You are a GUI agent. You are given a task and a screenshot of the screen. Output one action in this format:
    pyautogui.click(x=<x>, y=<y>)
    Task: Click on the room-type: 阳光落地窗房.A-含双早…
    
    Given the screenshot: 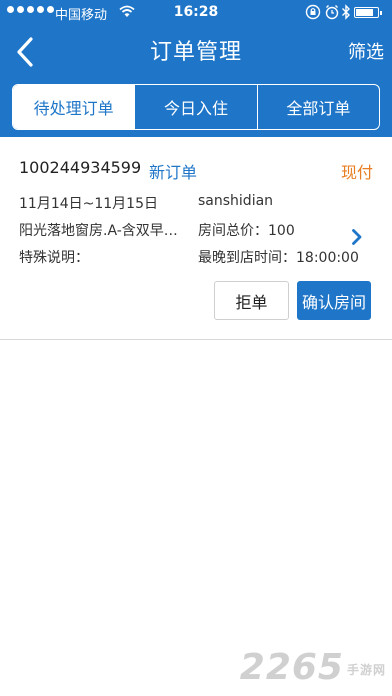 What is the action you would take?
    pyautogui.click(x=98, y=231)
    